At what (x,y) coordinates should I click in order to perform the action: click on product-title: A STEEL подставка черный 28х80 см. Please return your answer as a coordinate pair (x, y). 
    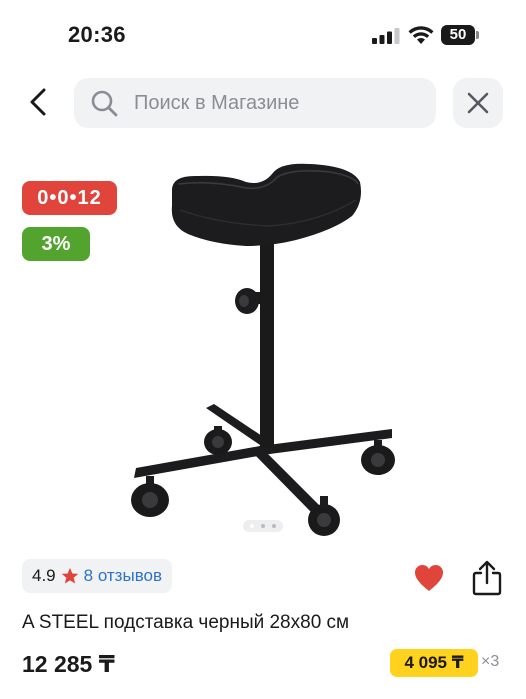
    Looking at the image, I should click on (186, 622).